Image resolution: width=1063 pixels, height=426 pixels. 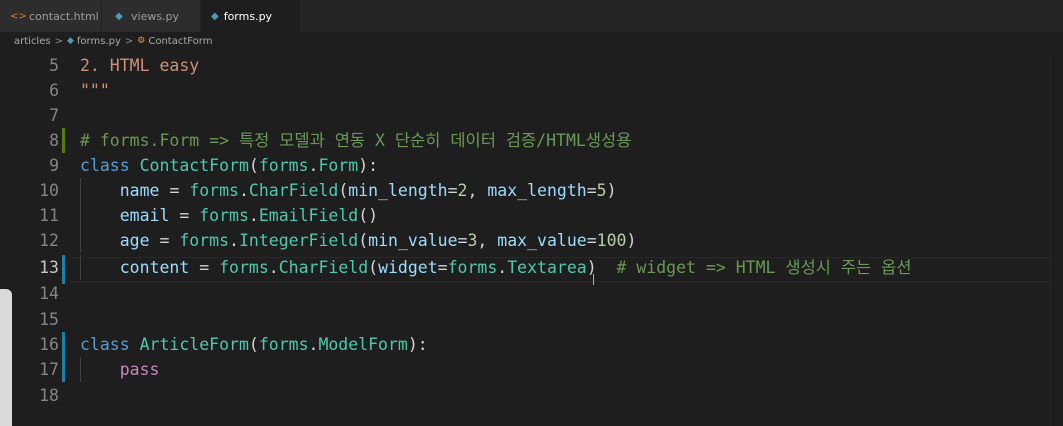 I want to click on code-tokens: pass, so click(x=120, y=369).